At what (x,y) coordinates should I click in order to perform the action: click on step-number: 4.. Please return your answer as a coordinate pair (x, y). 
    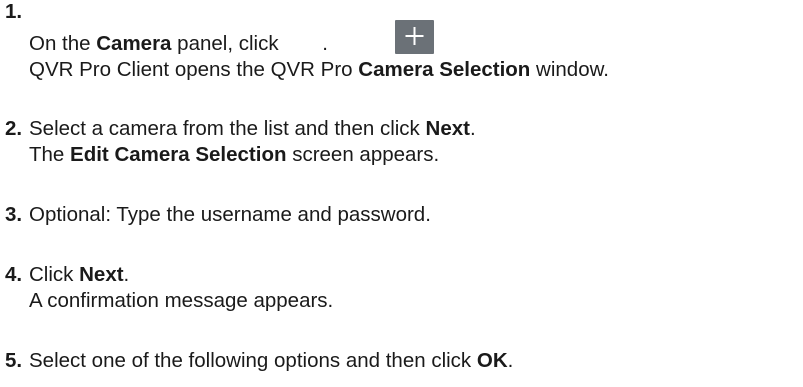
    Looking at the image, I should click on (14, 274).